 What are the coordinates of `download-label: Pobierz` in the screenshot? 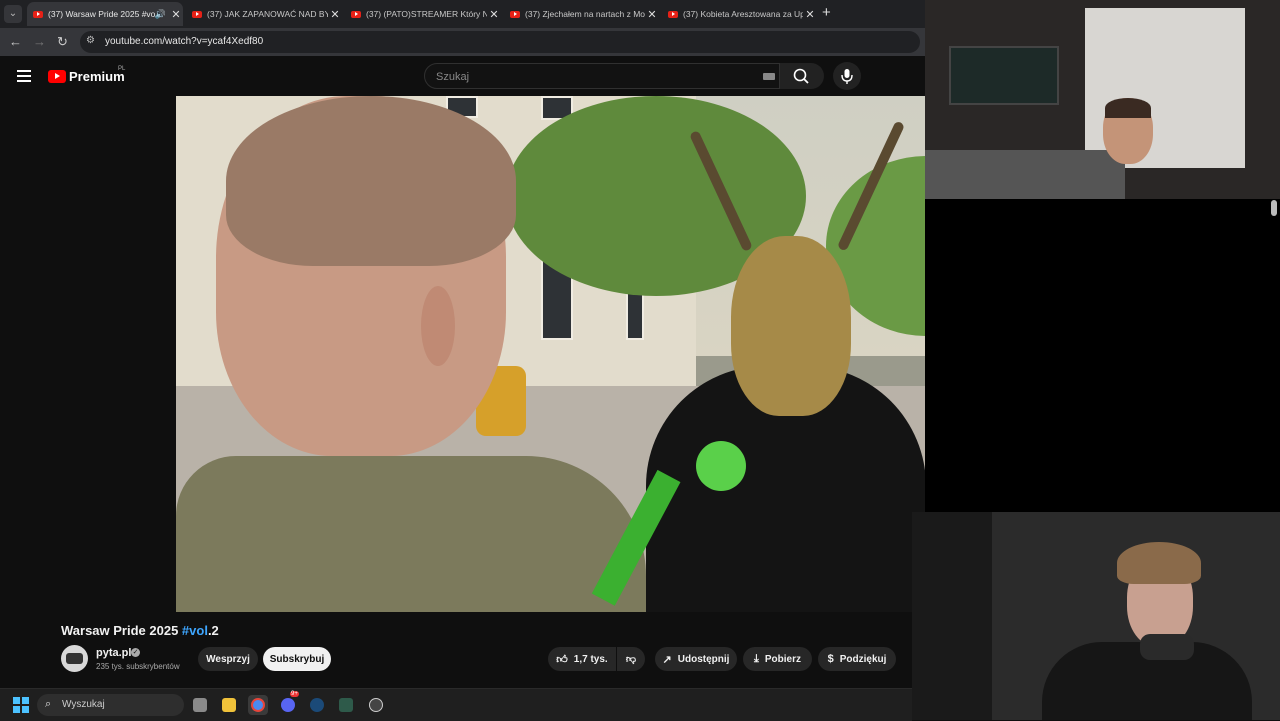 It's located at (782, 659).